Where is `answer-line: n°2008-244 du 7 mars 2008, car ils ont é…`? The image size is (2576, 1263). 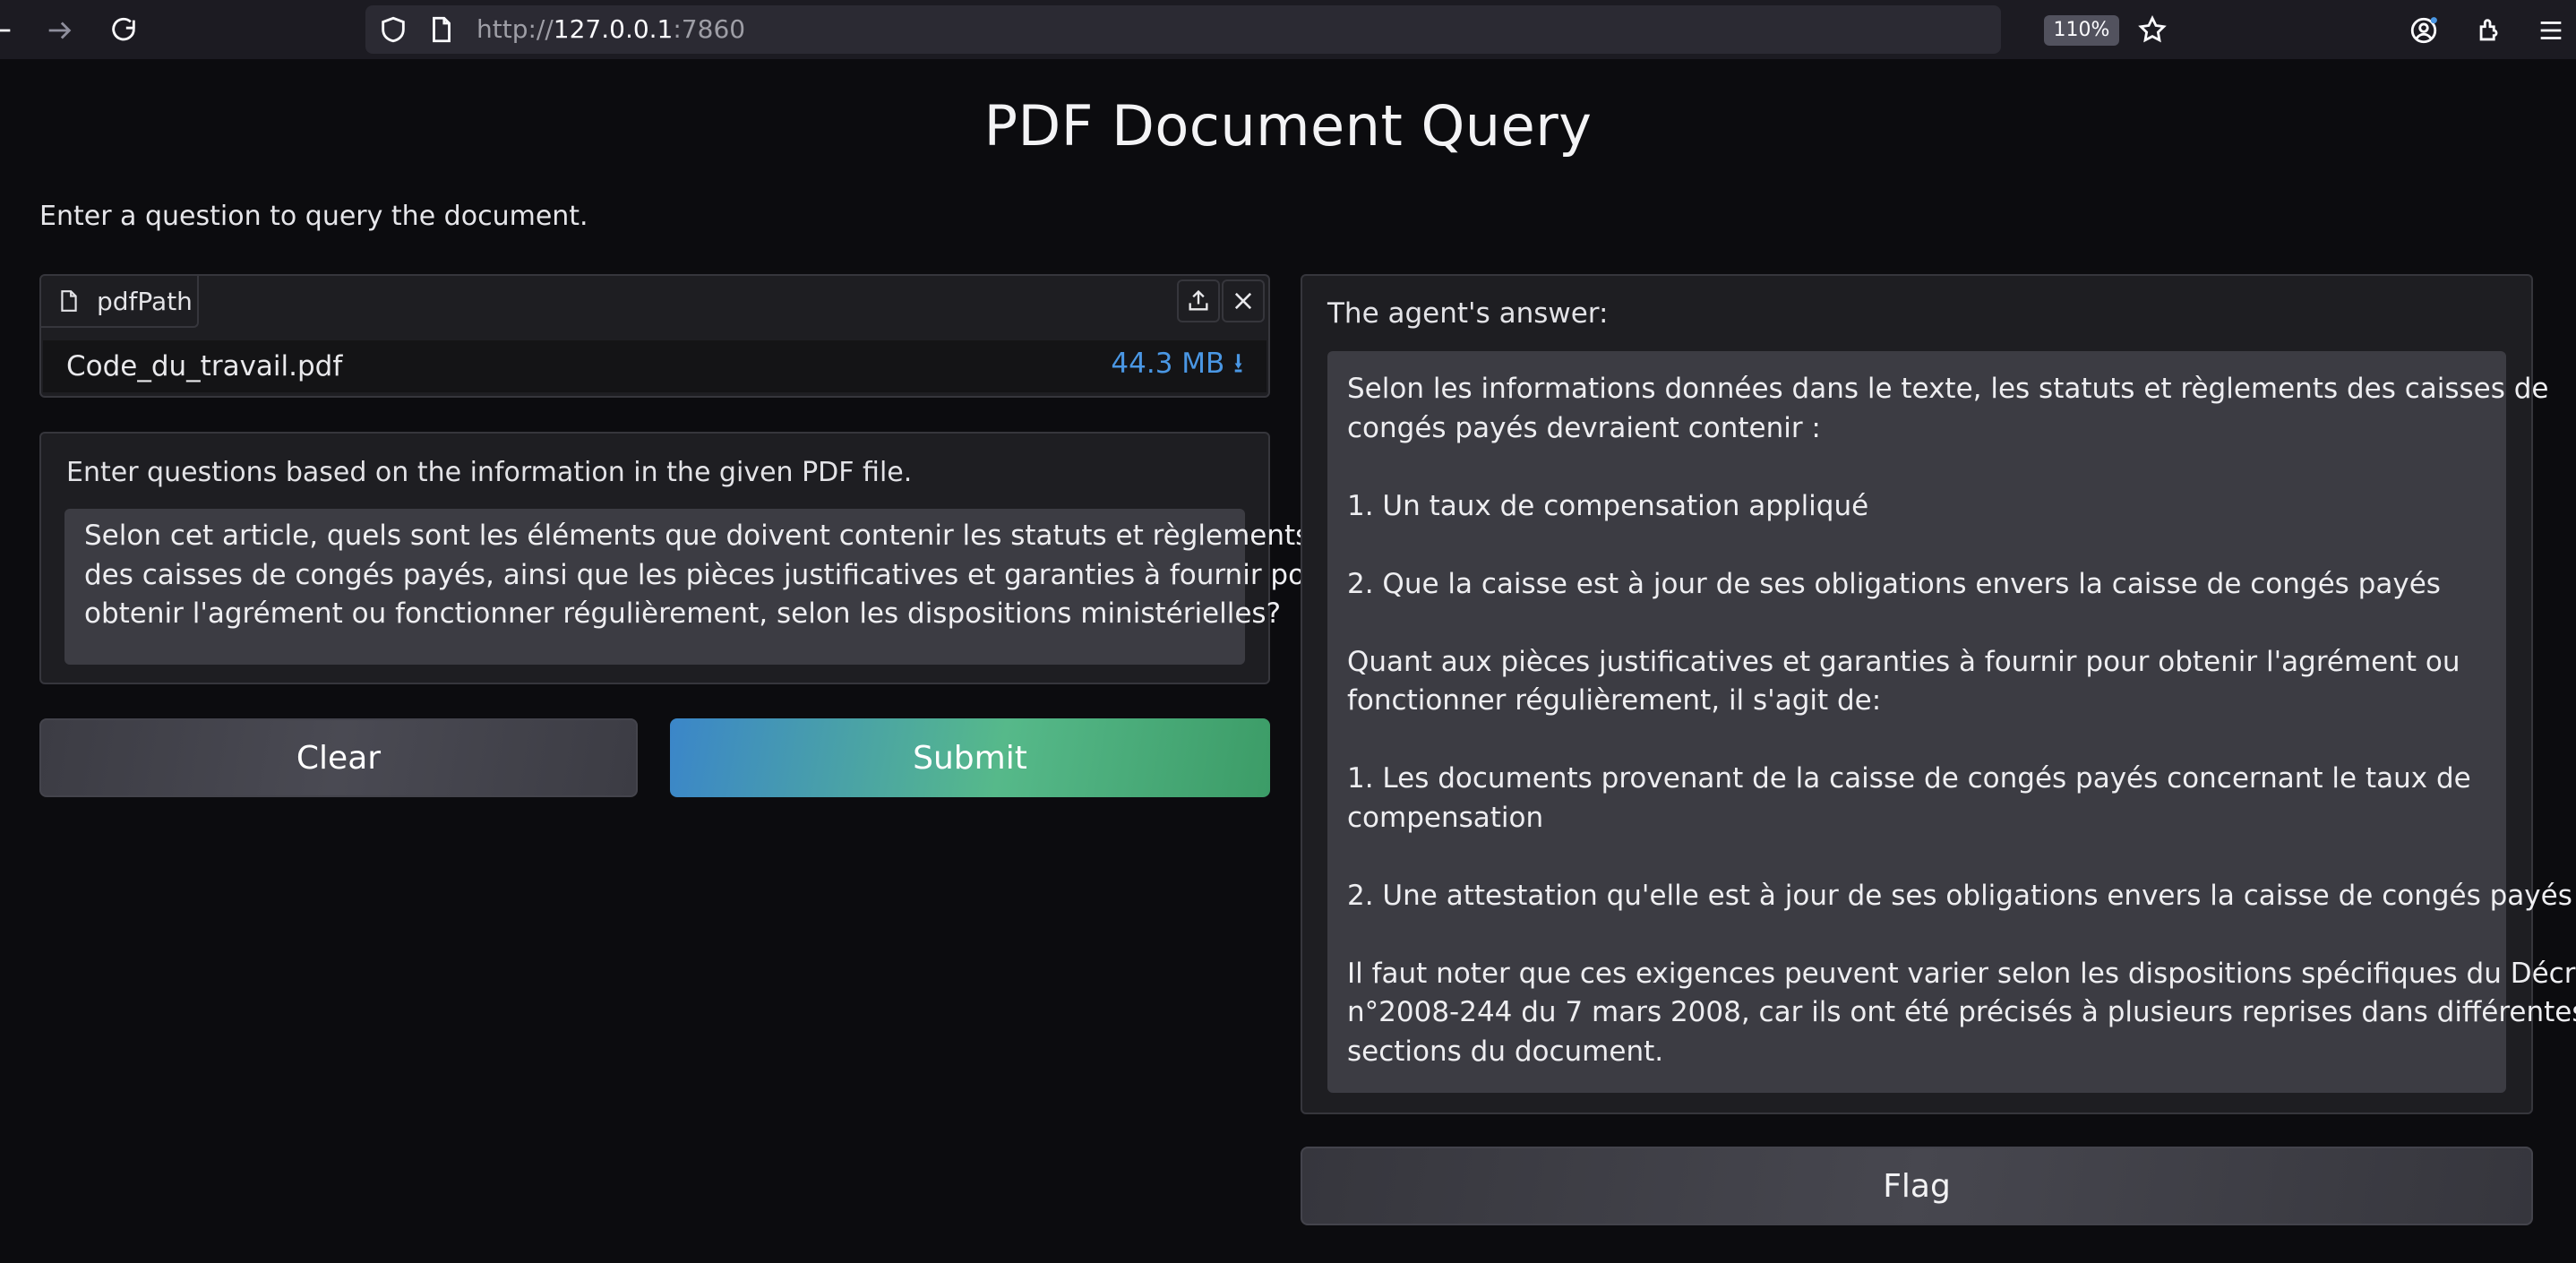 answer-line: n°2008-244 du 7 mars 2008, car ils ont é… is located at coordinates (1961, 1012).